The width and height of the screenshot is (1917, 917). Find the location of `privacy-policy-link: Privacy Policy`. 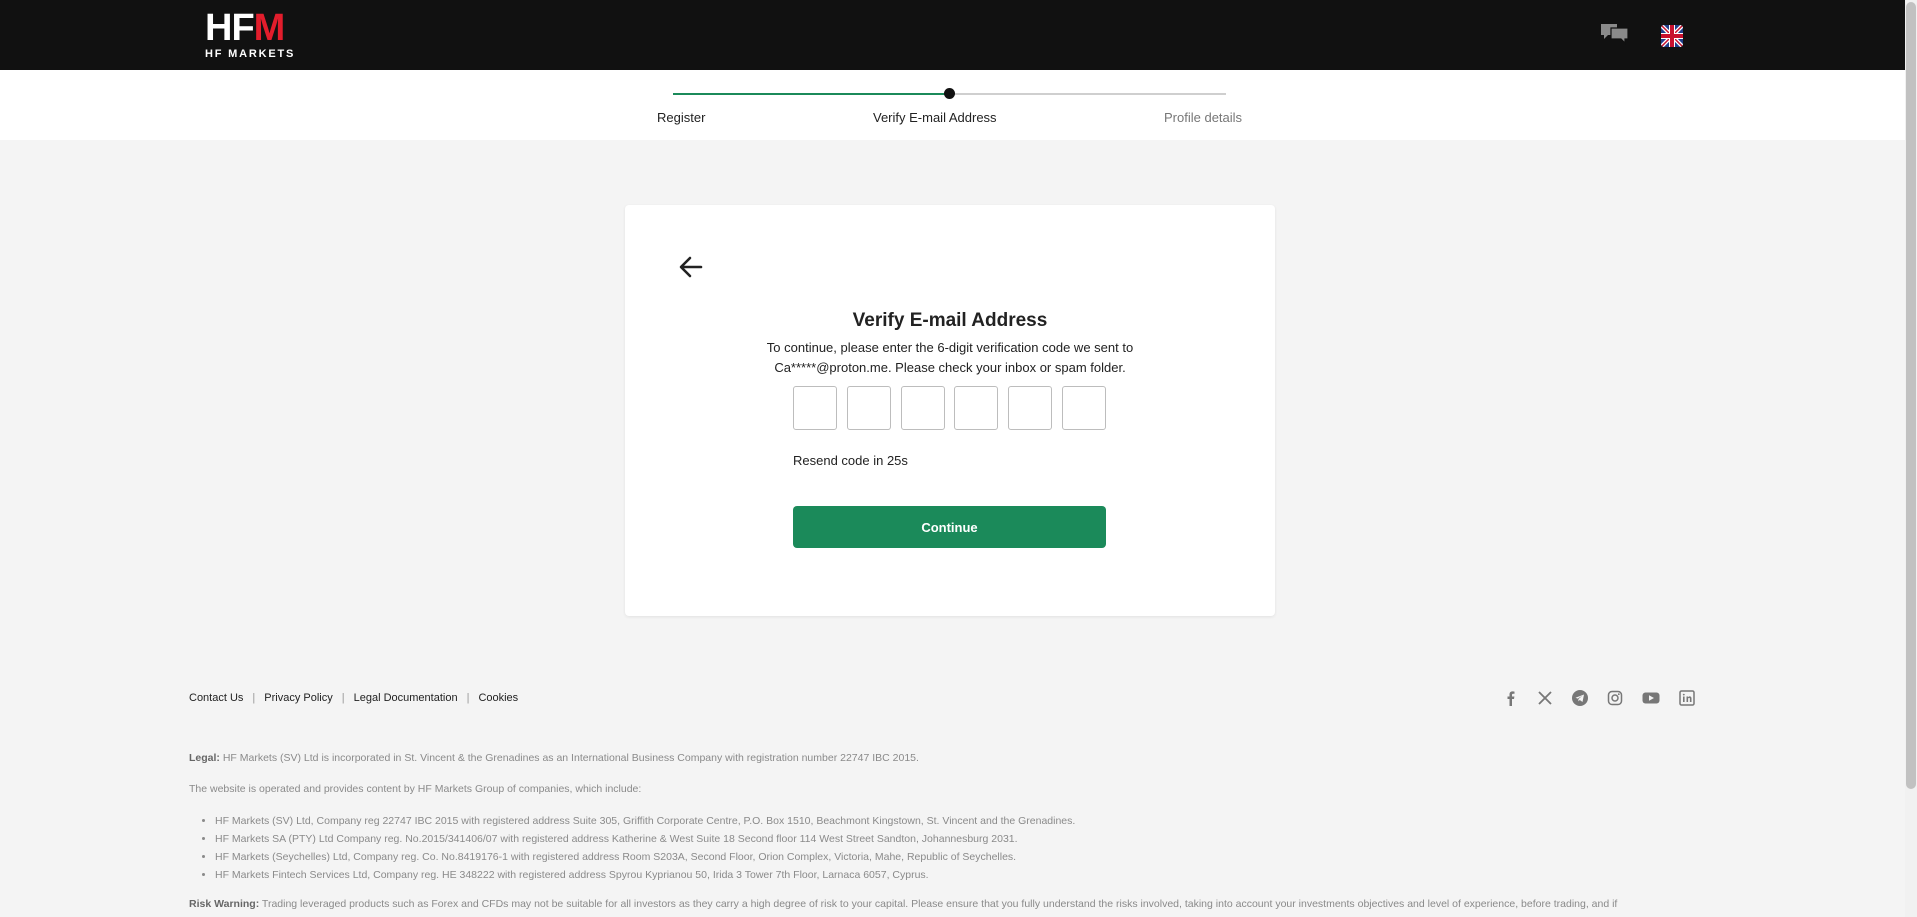

privacy-policy-link: Privacy Policy is located at coordinates (298, 698).